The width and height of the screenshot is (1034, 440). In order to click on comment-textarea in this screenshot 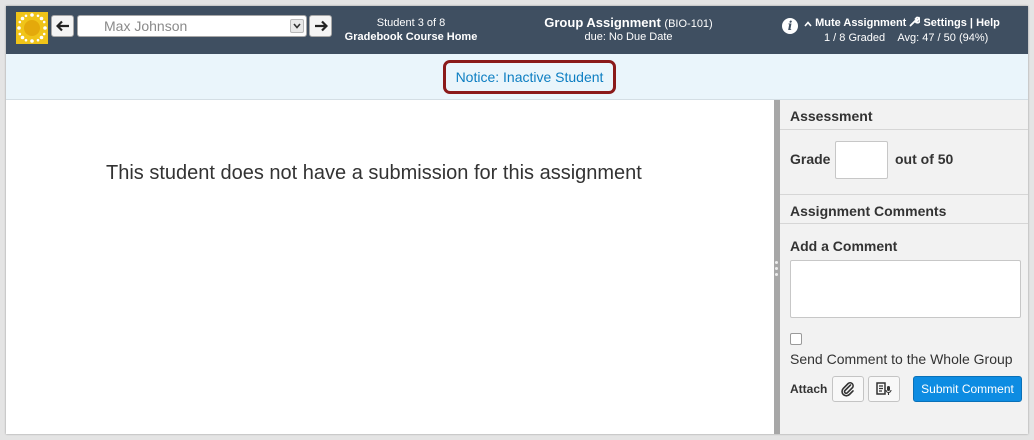, I will do `click(905, 289)`.